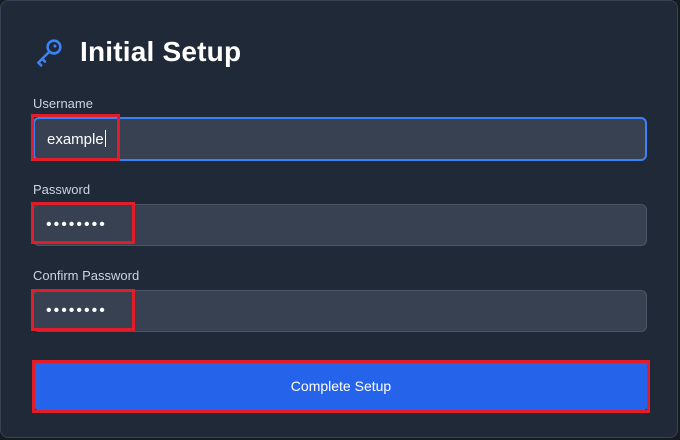 This screenshot has height=440, width=680. What do you see at coordinates (49, 52) in the screenshot?
I see `key-icon` at bounding box center [49, 52].